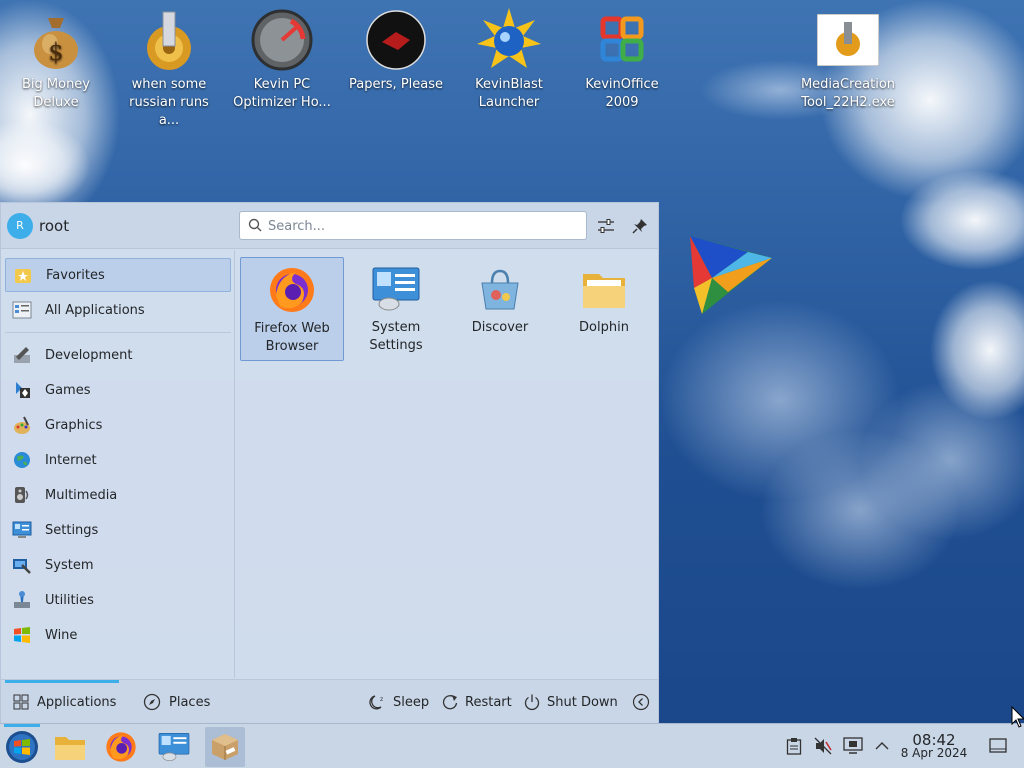 Image resolution: width=1024 pixels, height=768 pixels. What do you see at coordinates (118, 390) in the screenshot?
I see `category-games: Games` at bounding box center [118, 390].